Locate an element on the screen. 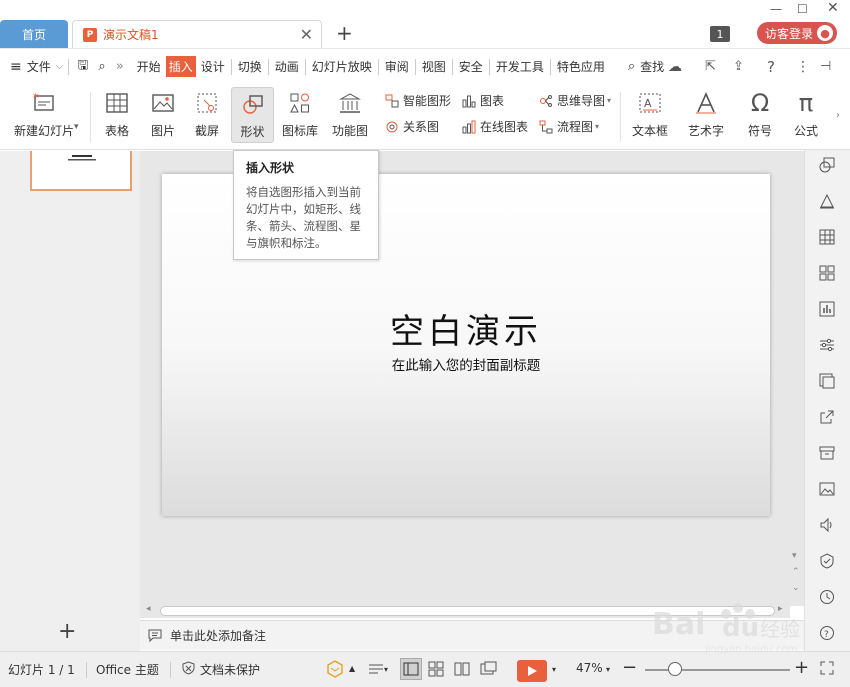  scroll-prev-page-icon: ⌃ is located at coordinates (796, 572).